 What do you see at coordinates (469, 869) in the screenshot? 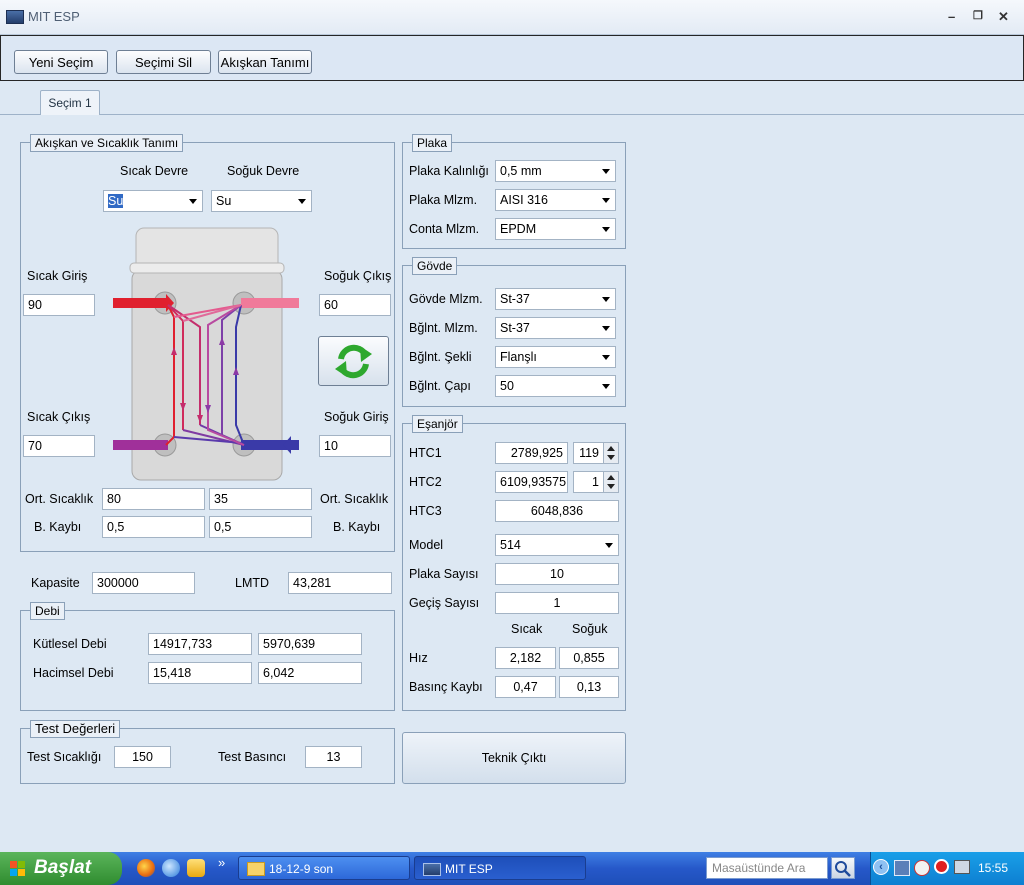
I see `taskbar-app-label: MIT ESP` at bounding box center [469, 869].